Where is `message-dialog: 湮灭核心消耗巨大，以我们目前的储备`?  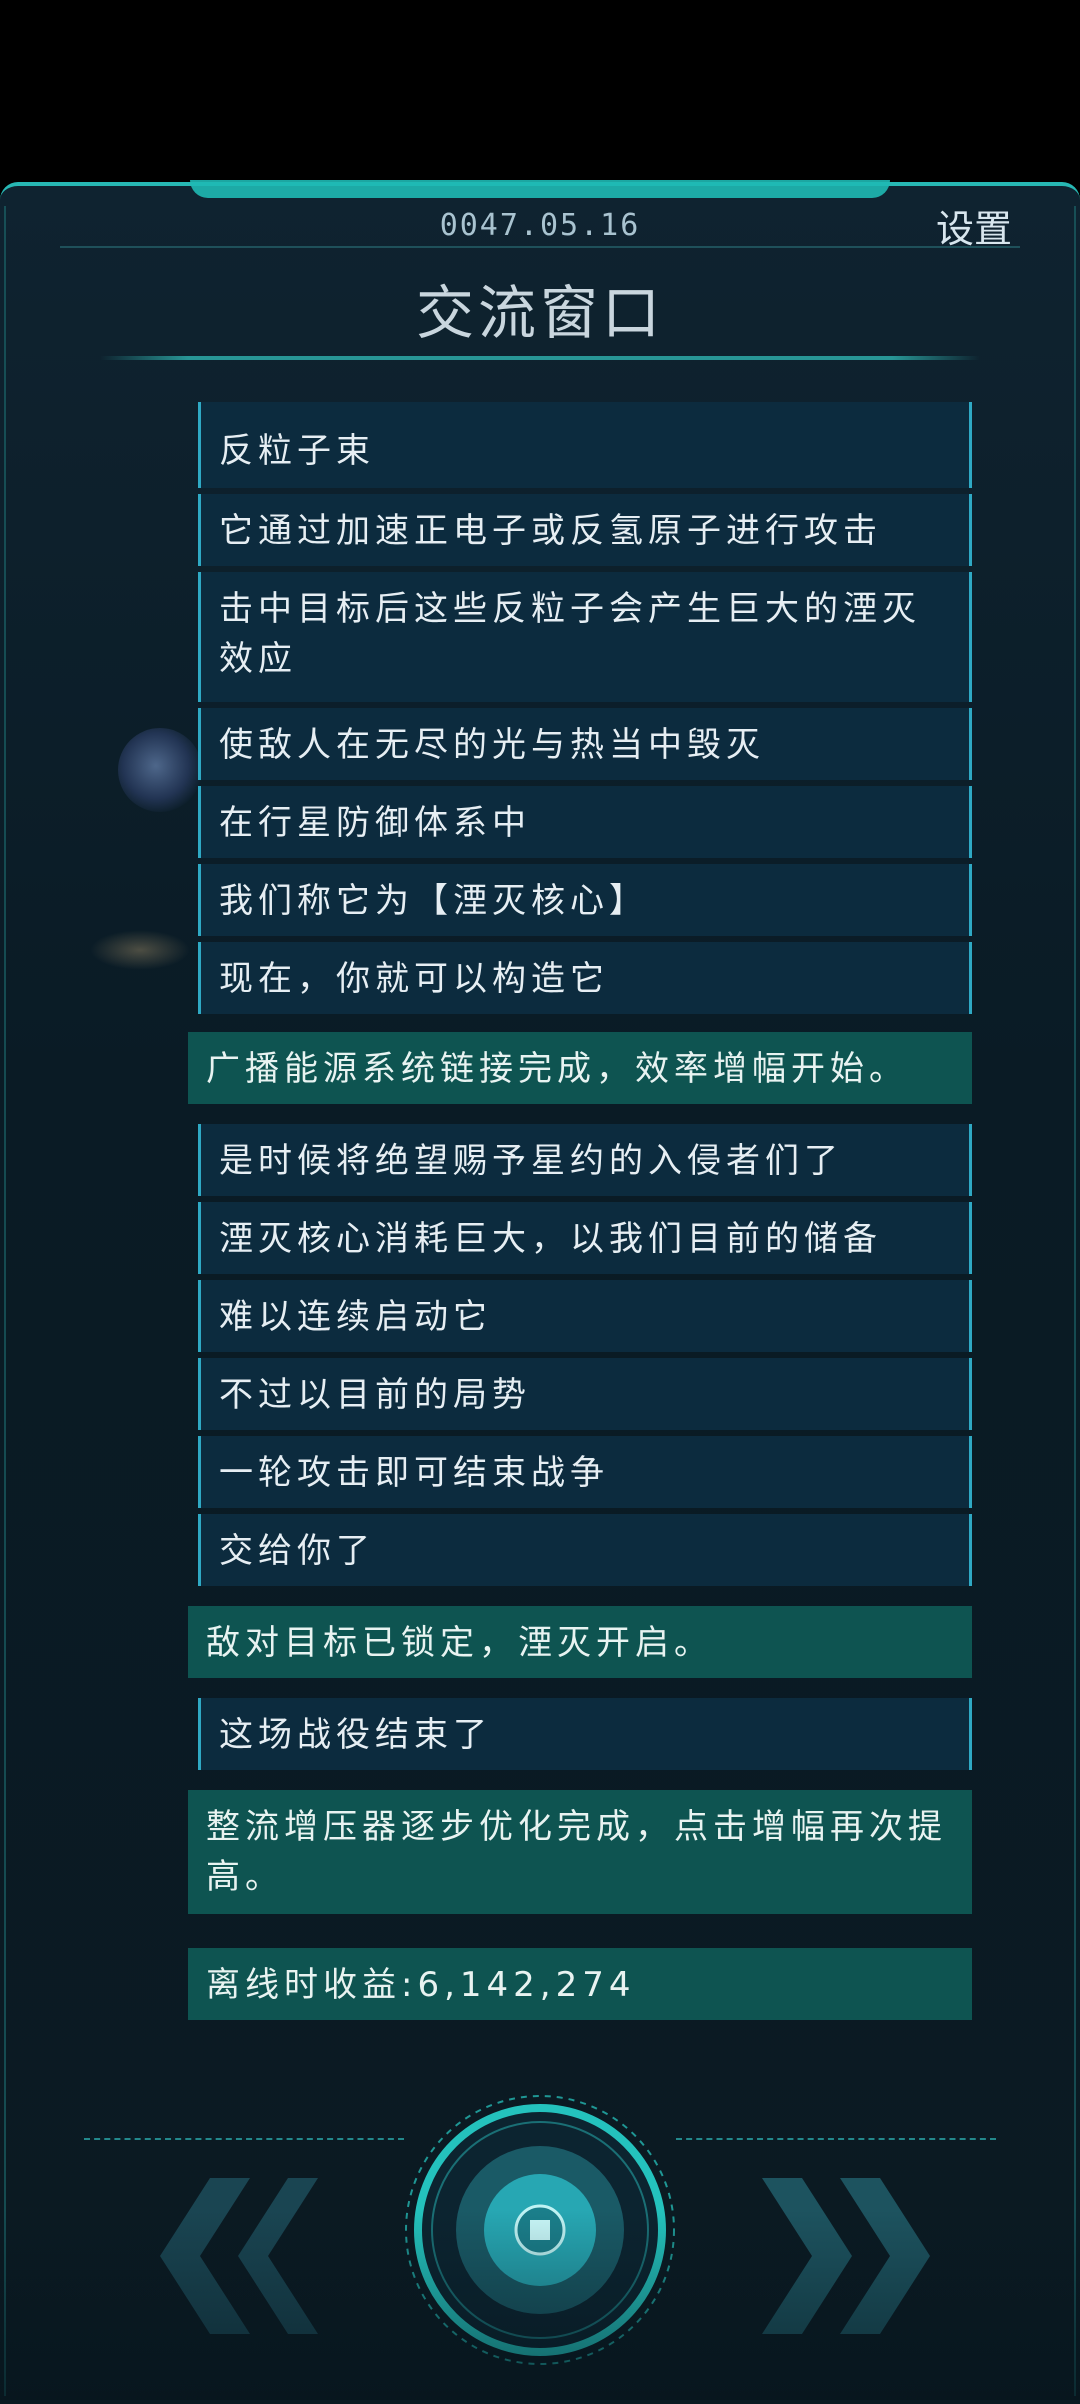 message-dialog: 湮灭核心消耗巨大，以我们目前的储备 is located at coordinates (585, 1238).